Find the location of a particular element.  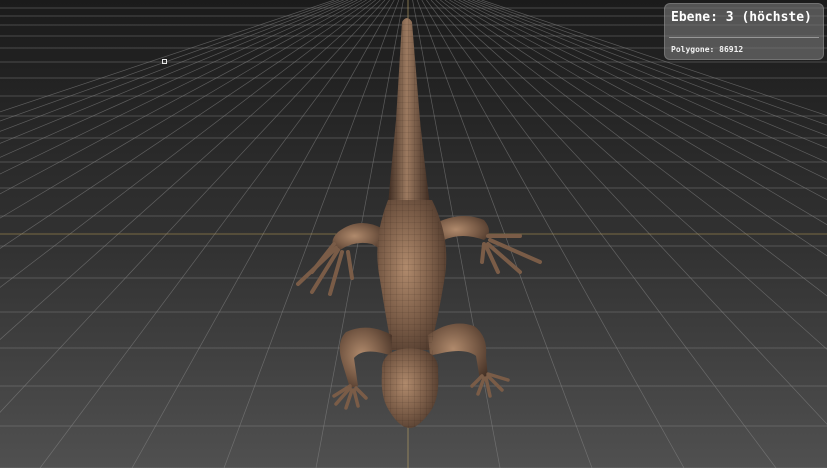

cursor-square-icon is located at coordinates (164, 61).